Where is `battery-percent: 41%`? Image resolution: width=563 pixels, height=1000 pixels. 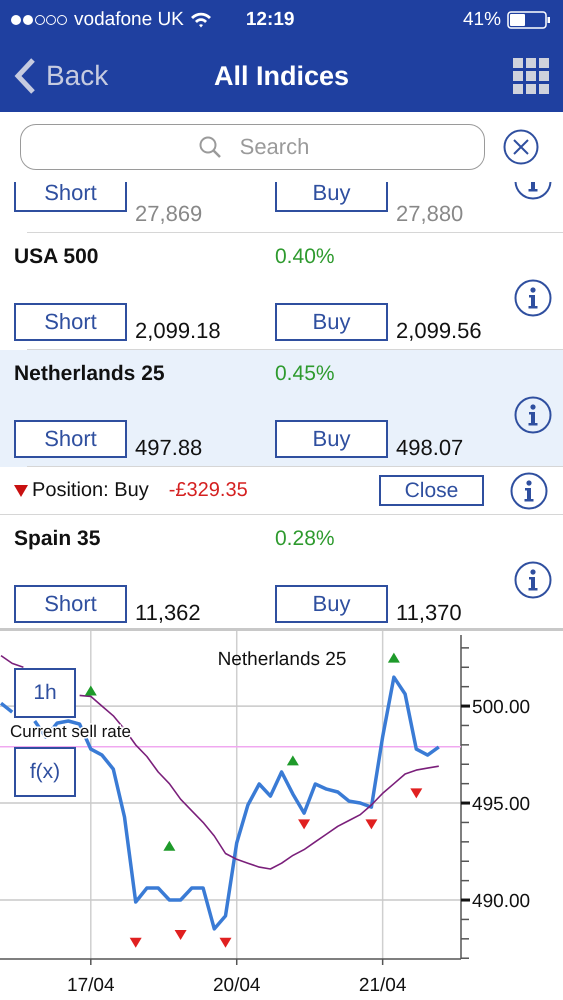 battery-percent: 41% is located at coordinates (481, 20).